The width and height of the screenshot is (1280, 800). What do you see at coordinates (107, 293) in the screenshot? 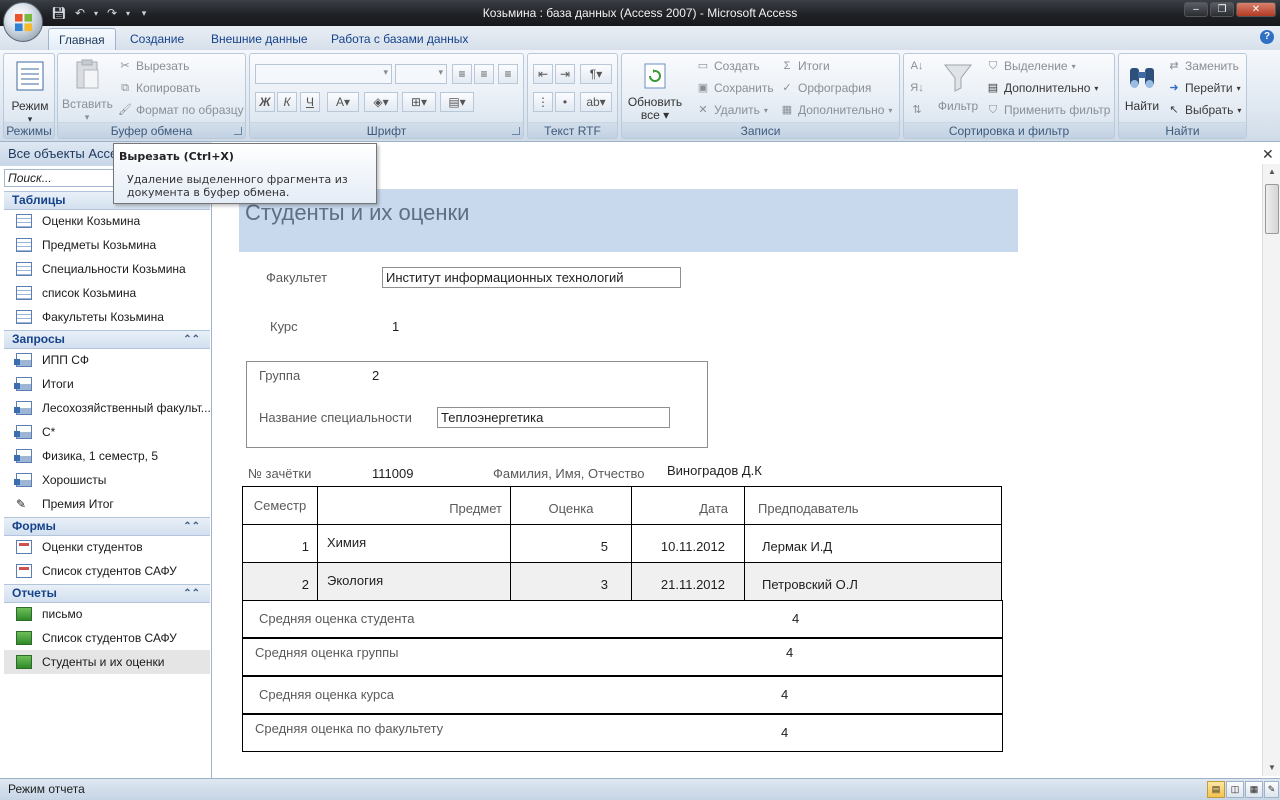
I see `nav-item-table: список Козьмина` at bounding box center [107, 293].